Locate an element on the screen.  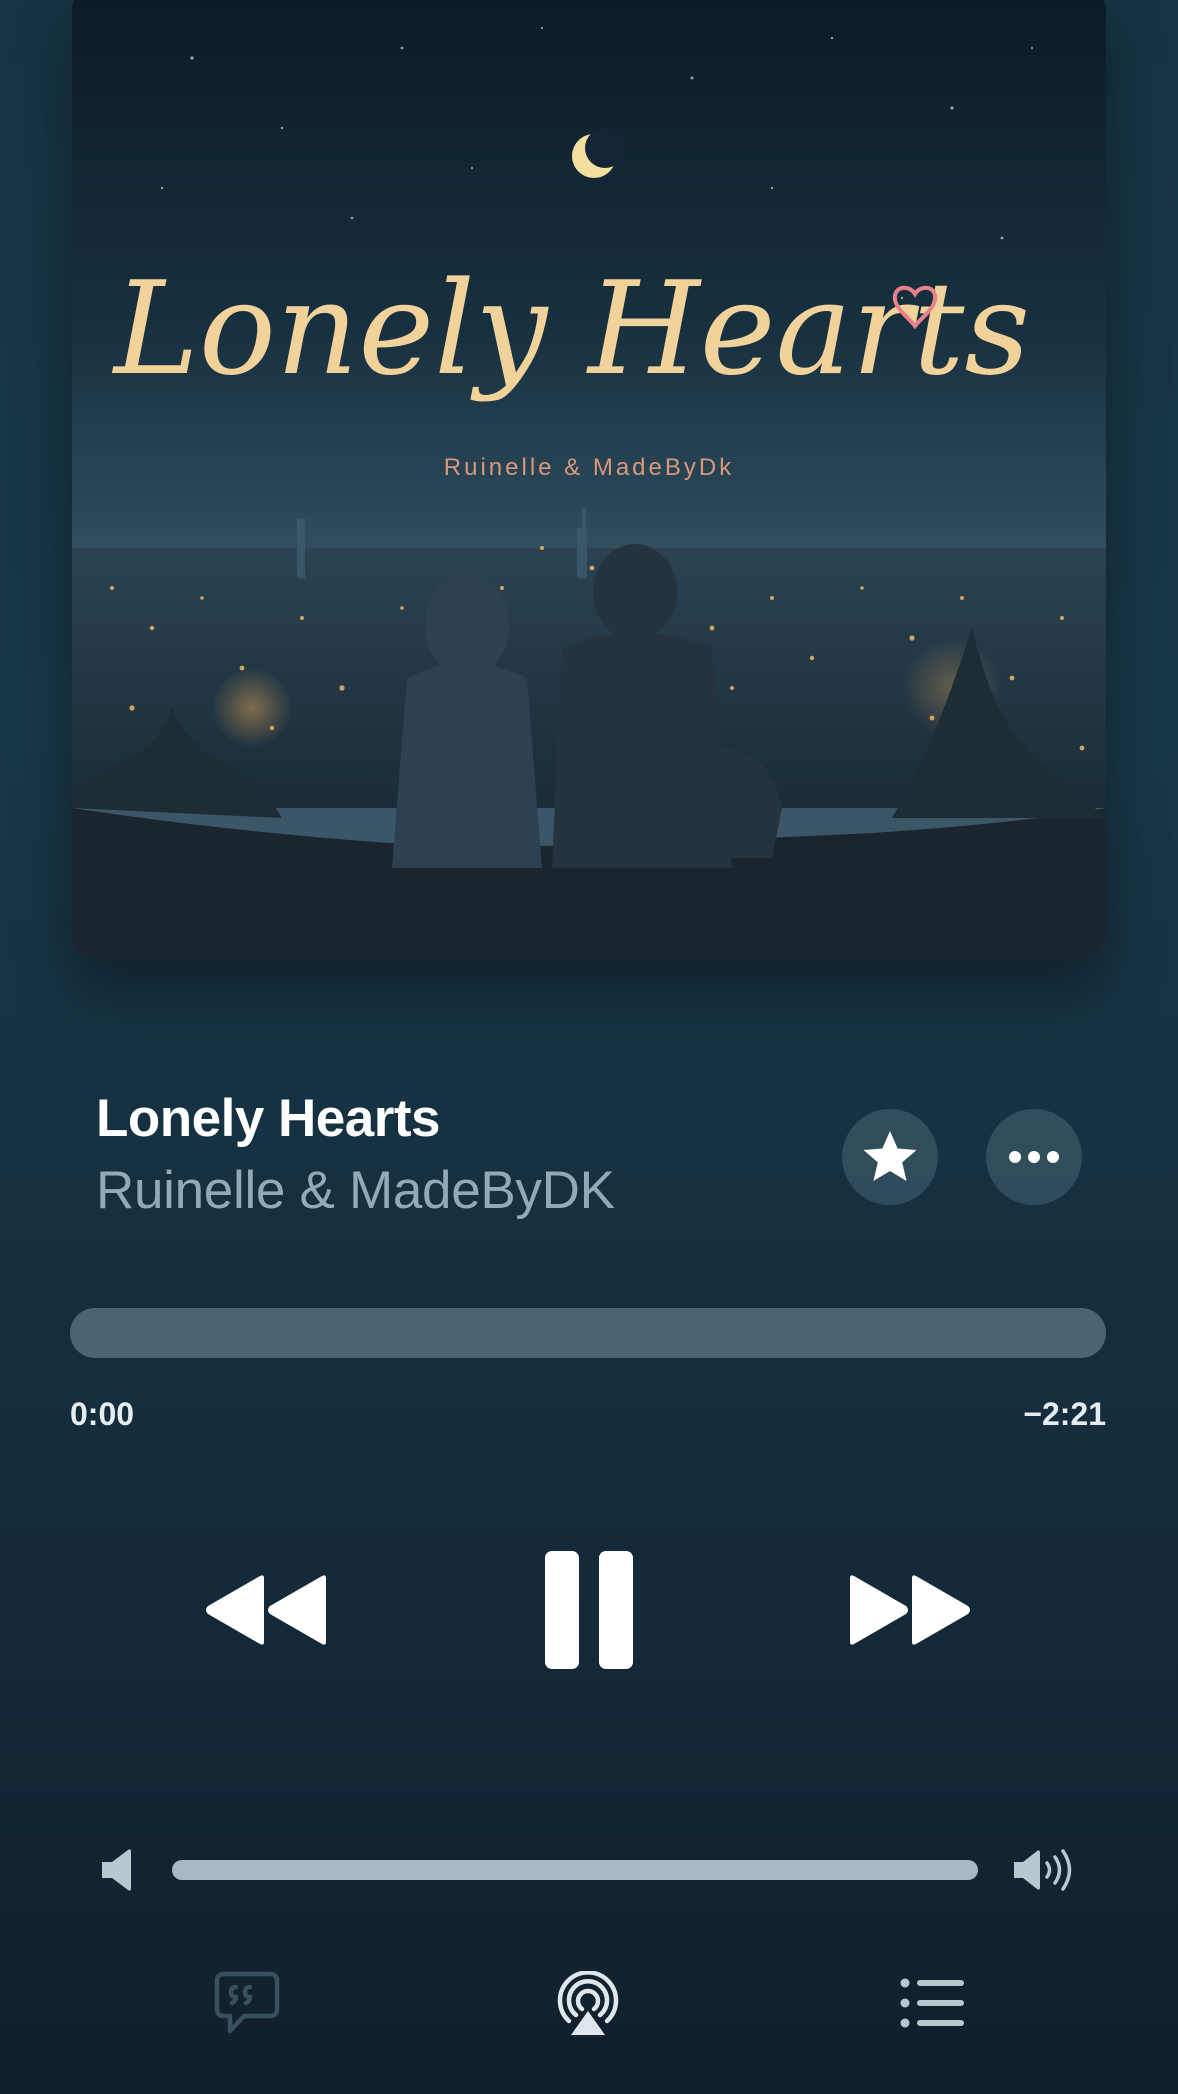
pause-button is located at coordinates (589, 1610).